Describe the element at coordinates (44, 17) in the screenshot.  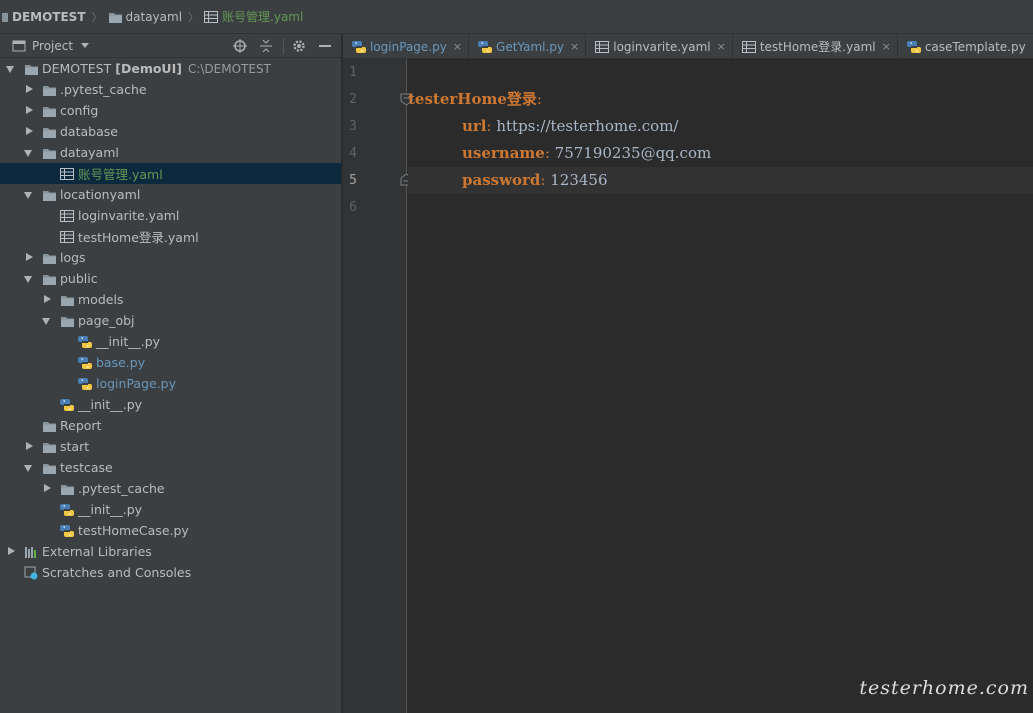
I see `breadcrumb-project: DEMOTEST` at that location.